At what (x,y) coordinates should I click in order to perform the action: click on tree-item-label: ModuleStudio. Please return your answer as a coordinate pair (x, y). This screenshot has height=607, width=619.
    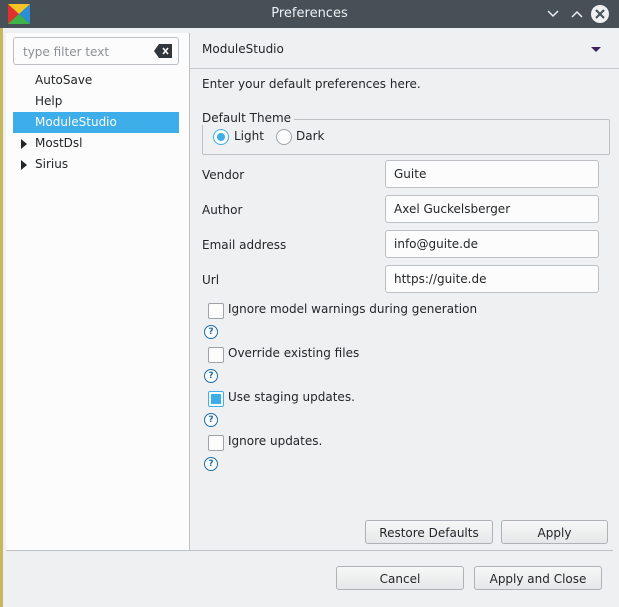
    Looking at the image, I should click on (76, 122).